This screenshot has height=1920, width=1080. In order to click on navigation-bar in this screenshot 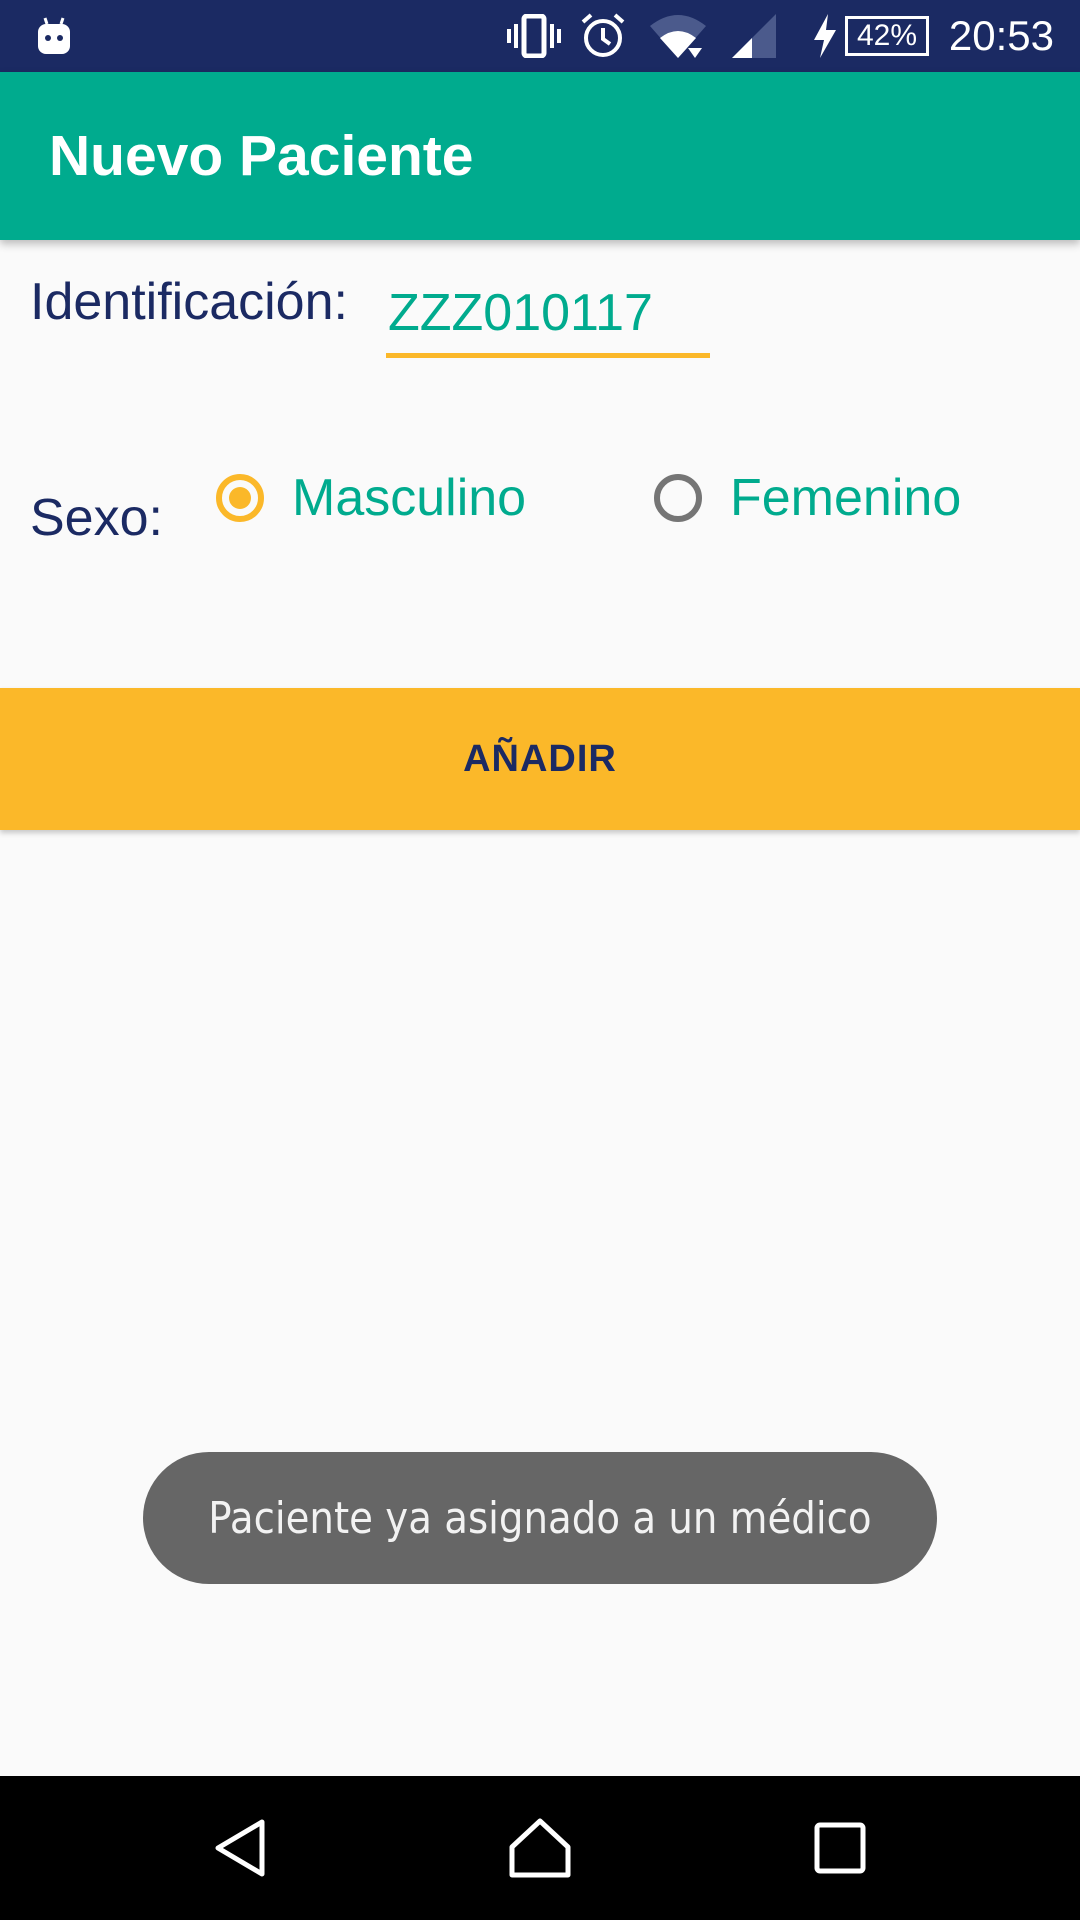, I will do `click(540, 1848)`.